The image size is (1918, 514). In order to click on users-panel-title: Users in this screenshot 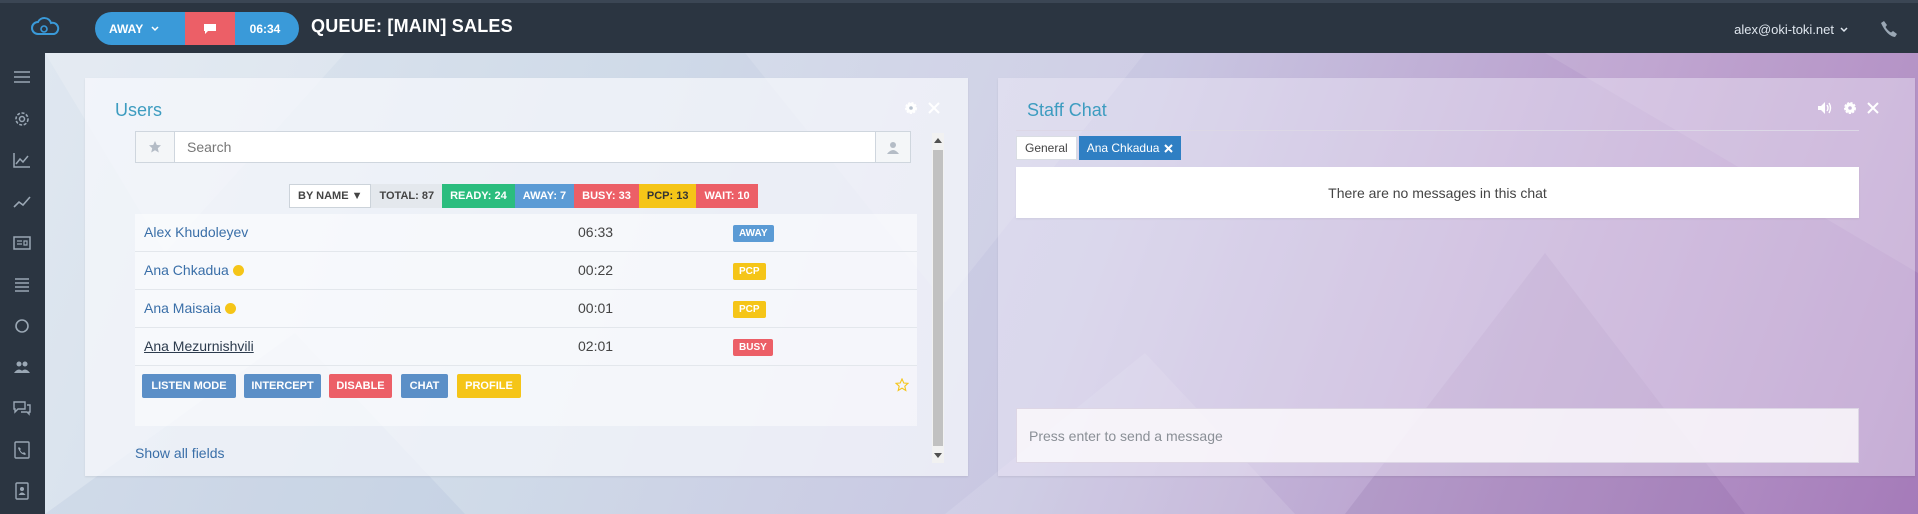, I will do `click(139, 110)`.